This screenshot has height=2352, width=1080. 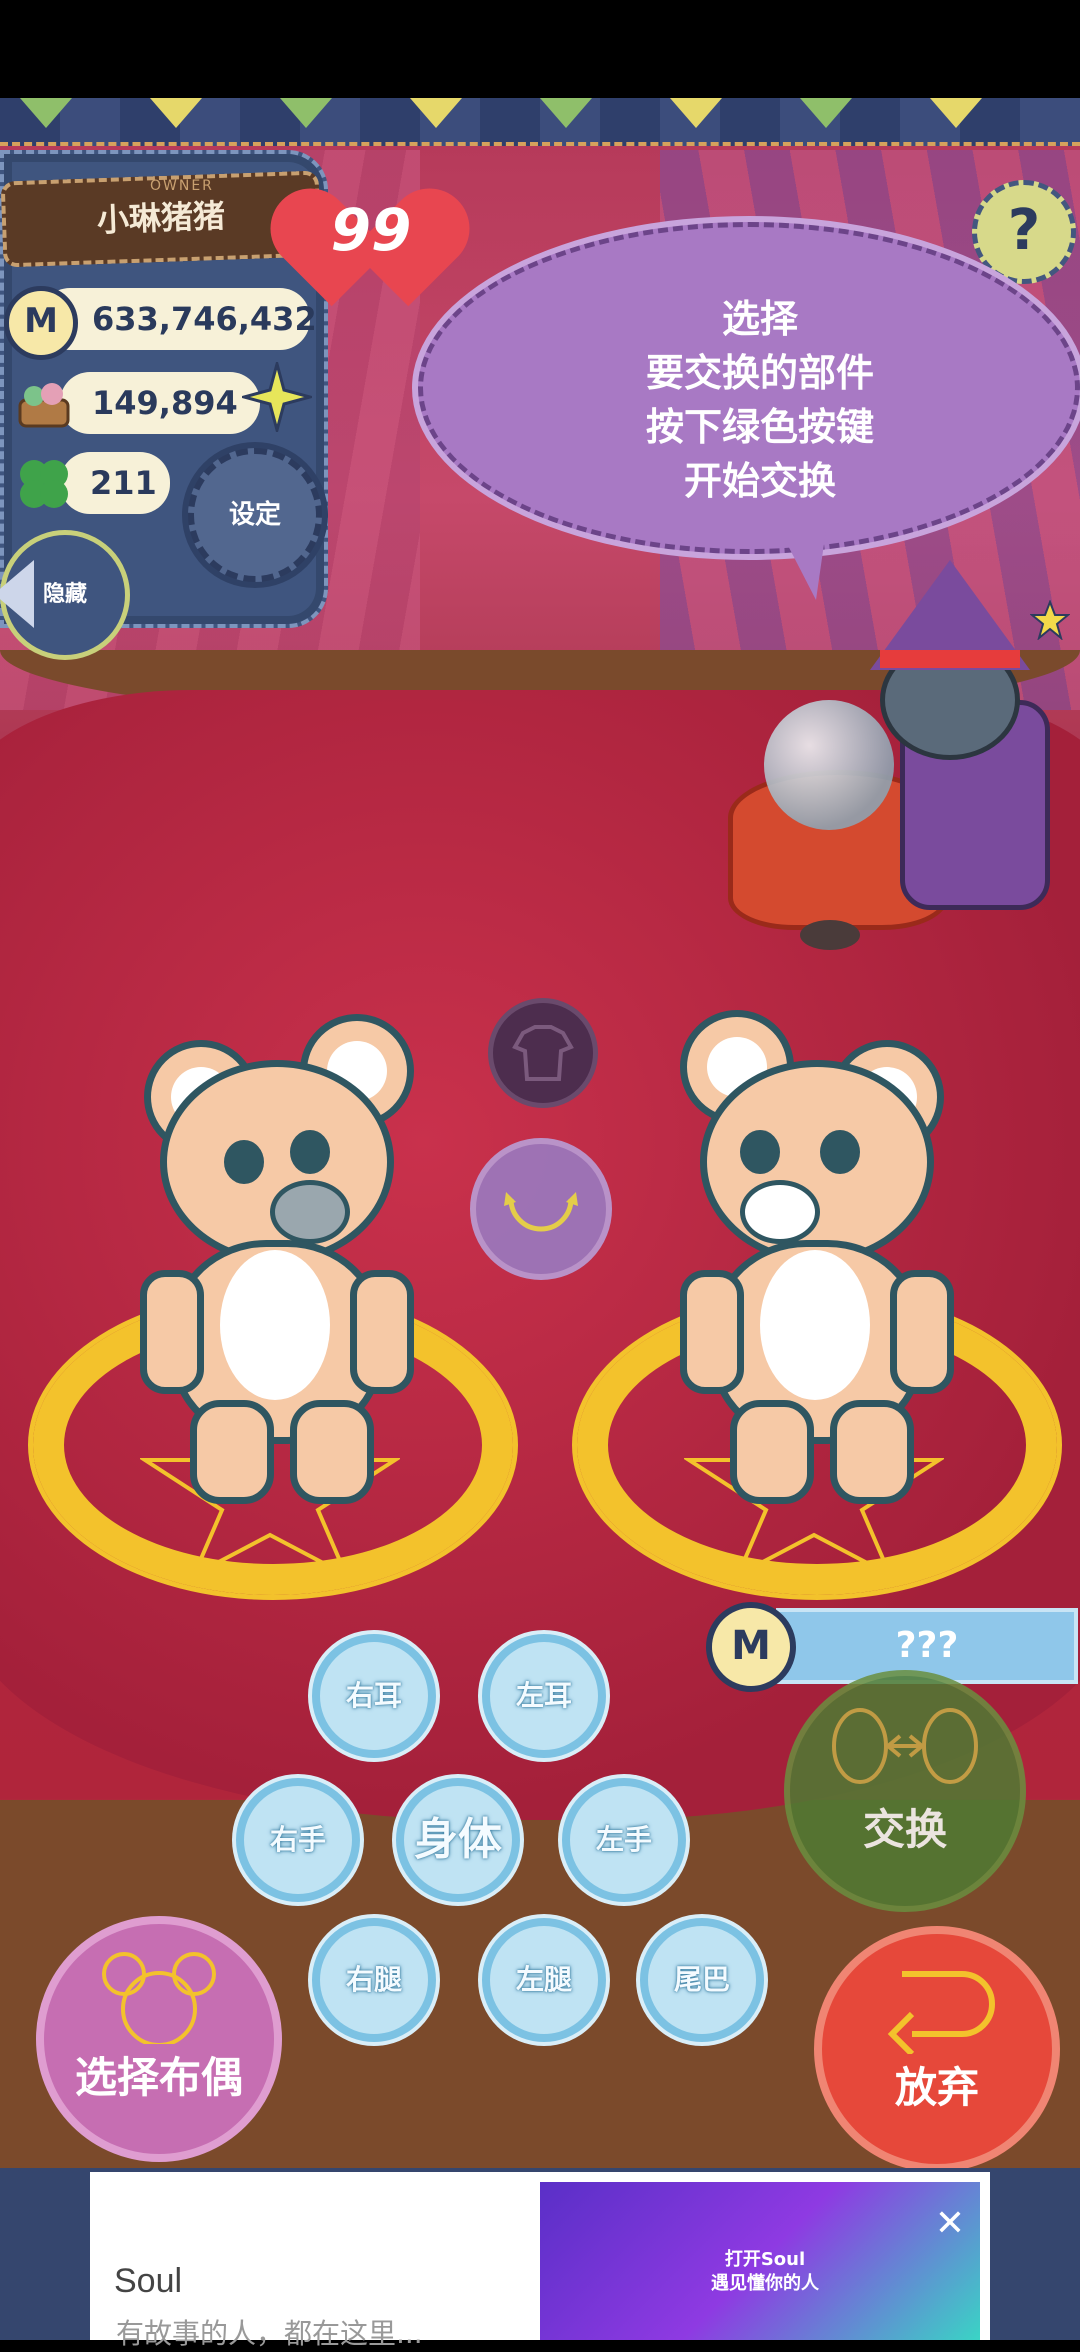 I want to click on wizard-hat-band, so click(x=950, y=659).